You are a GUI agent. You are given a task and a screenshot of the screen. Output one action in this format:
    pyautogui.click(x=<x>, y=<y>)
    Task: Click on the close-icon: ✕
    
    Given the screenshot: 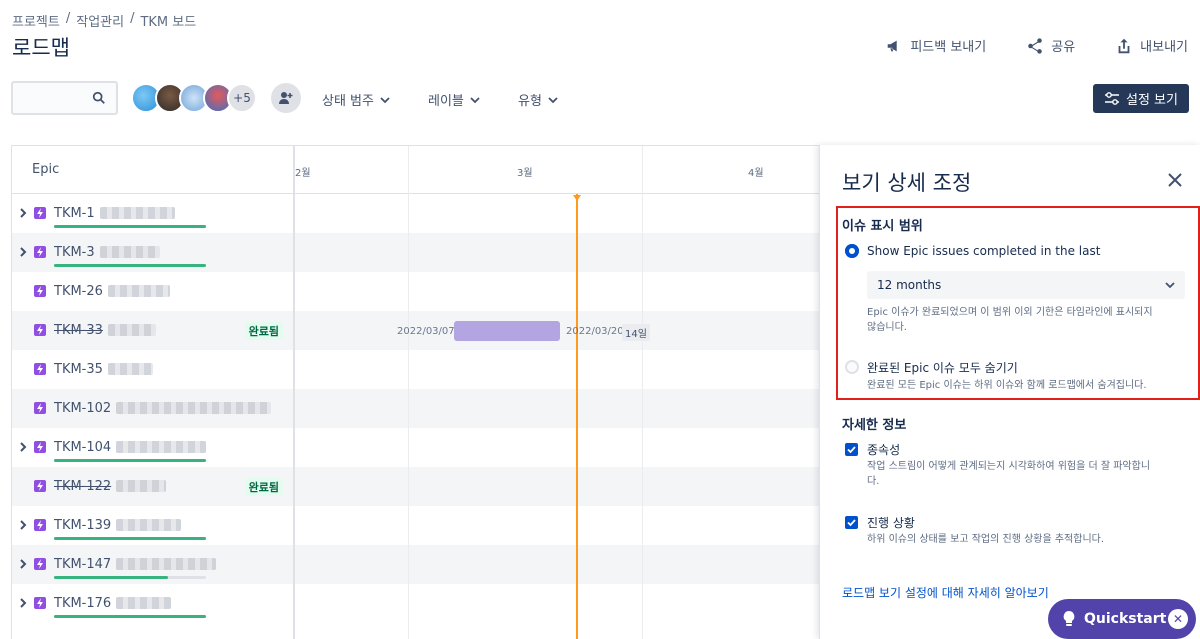 What is the action you would take?
    pyautogui.click(x=1178, y=619)
    